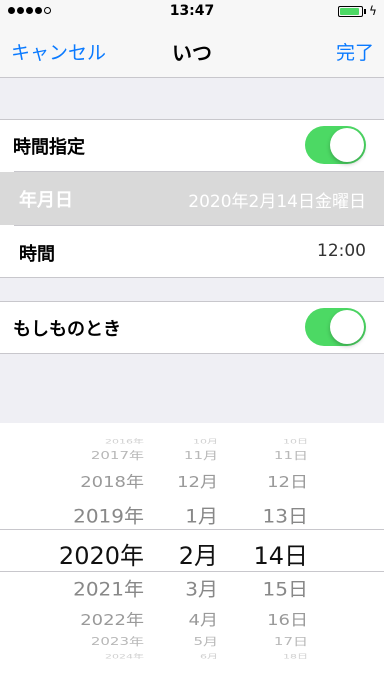  I want to click on picker-month-option: 1月, so click(201, 514).